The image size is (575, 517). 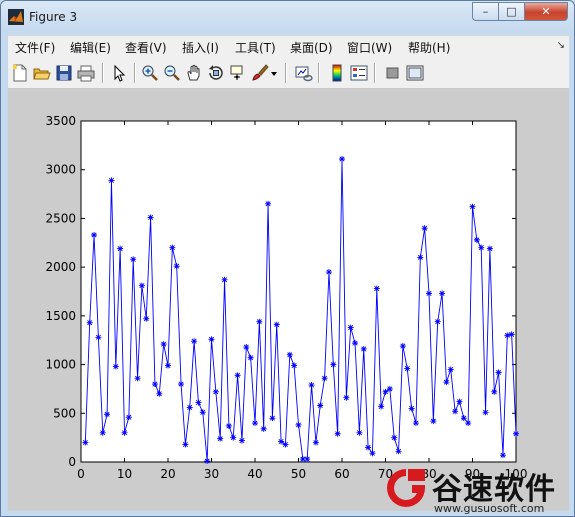 I want to click on menu-edit: 编辑(E), so click(x=90, y=47).